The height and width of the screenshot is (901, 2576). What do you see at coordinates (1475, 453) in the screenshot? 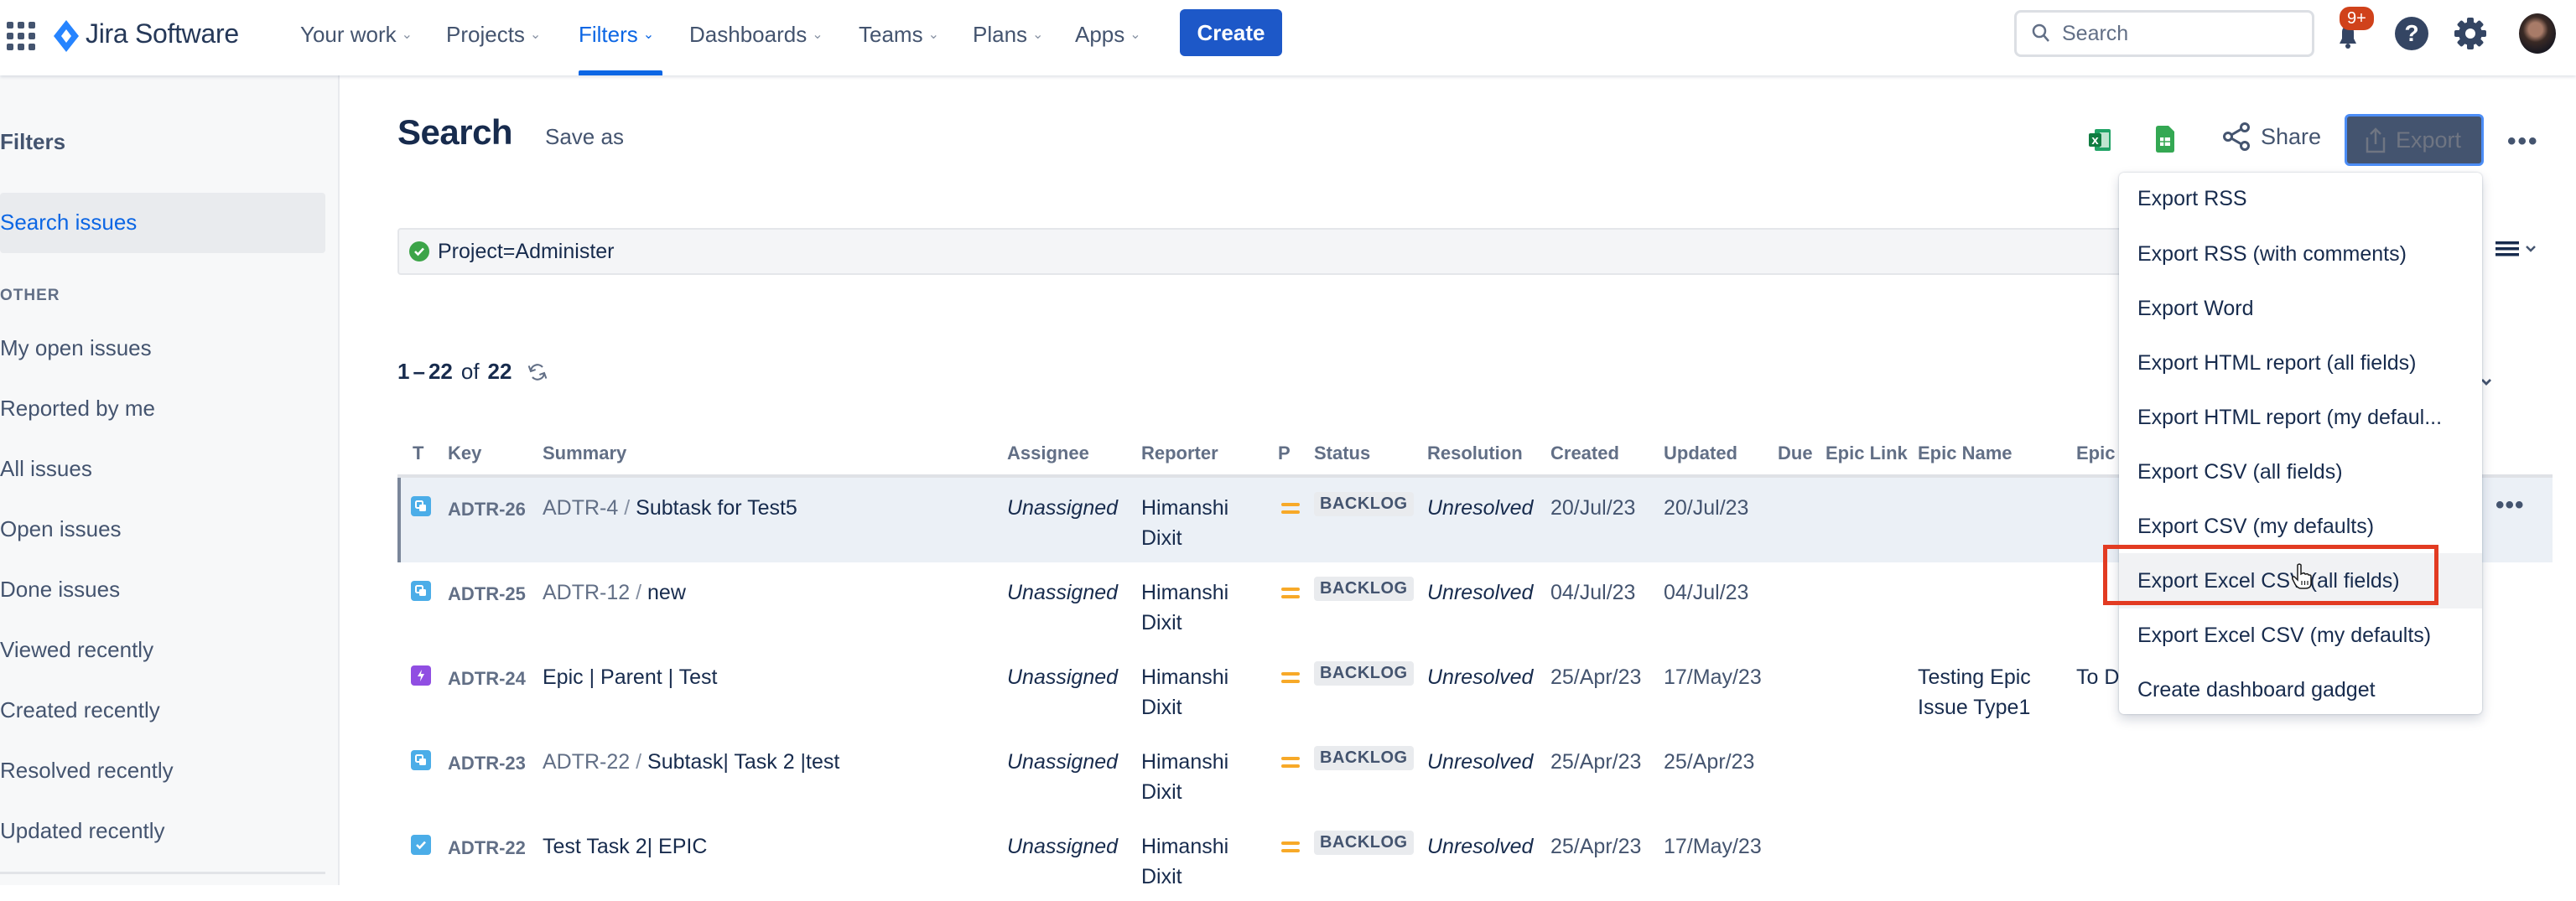
I see `column-header-resolution: Resolution` at bounding box center [1475, 453].